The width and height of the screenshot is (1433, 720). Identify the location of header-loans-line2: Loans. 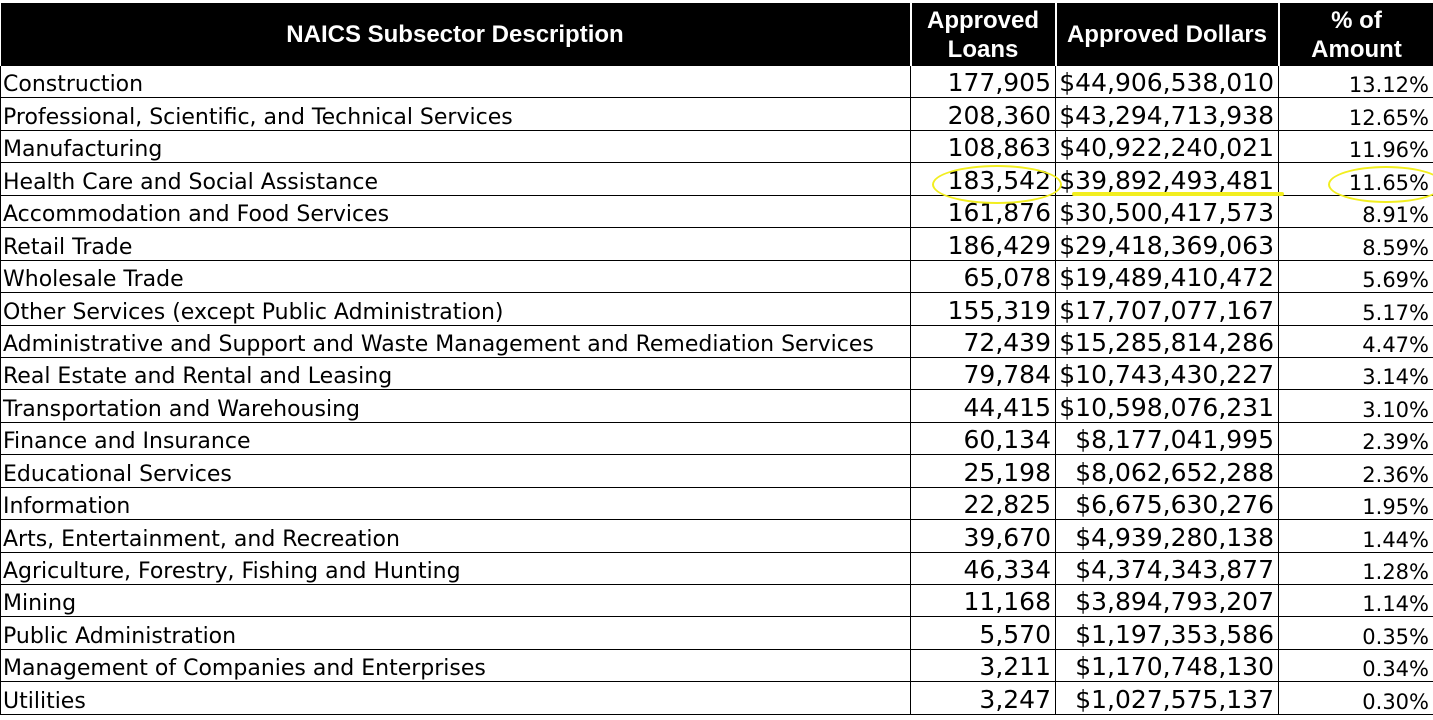
(983, 49).